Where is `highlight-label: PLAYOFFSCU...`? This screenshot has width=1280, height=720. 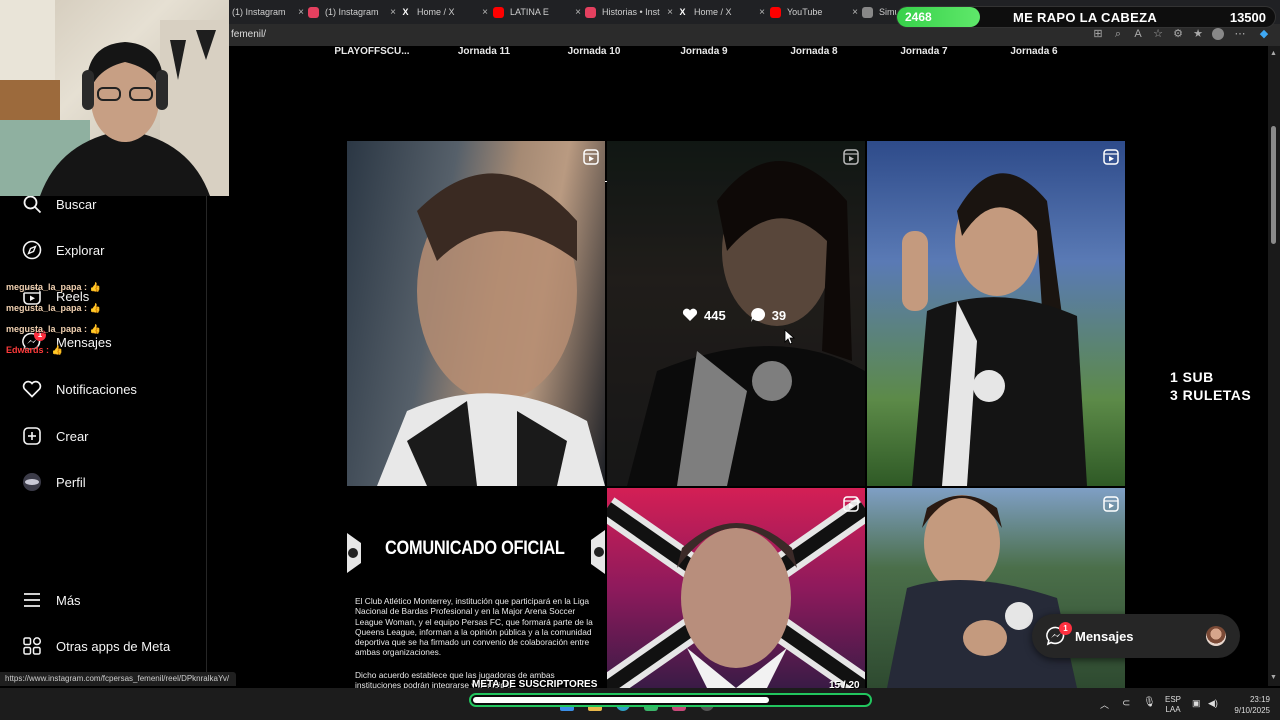
highlight-label: PLAYOFFSCU... is located at coordinates (372, 51).